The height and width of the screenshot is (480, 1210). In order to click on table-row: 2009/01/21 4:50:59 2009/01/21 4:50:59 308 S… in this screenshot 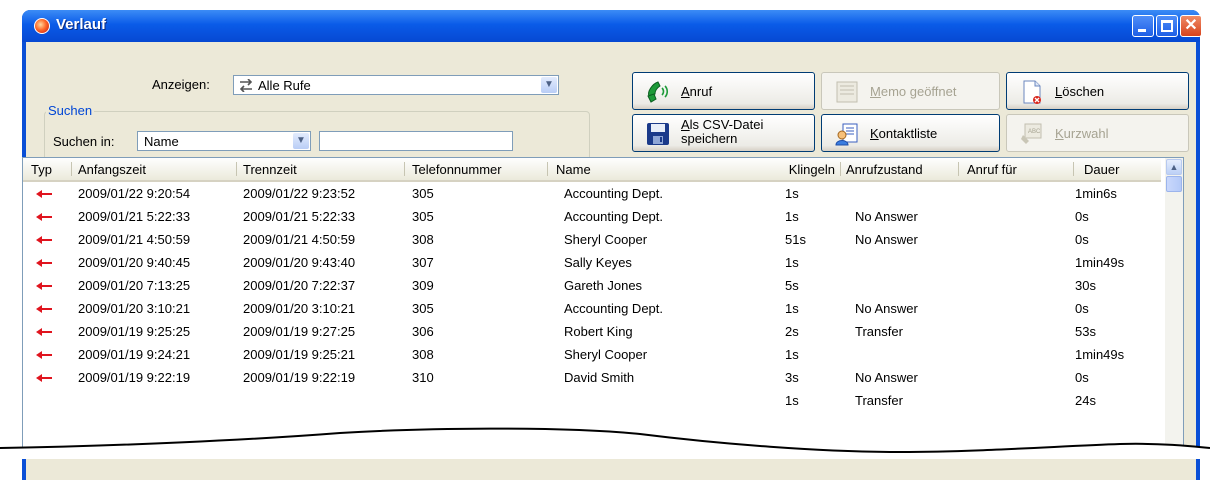, I will do `click(592, 240)`.